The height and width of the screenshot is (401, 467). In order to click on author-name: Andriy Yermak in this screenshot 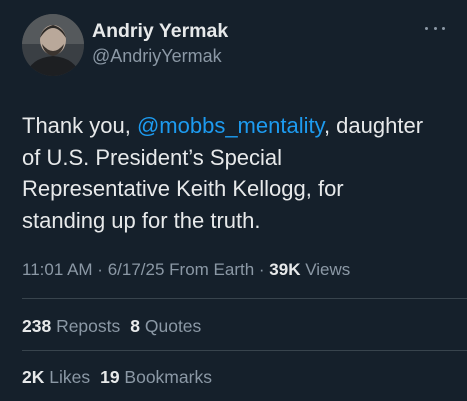, I will do `click(160, 31)`.